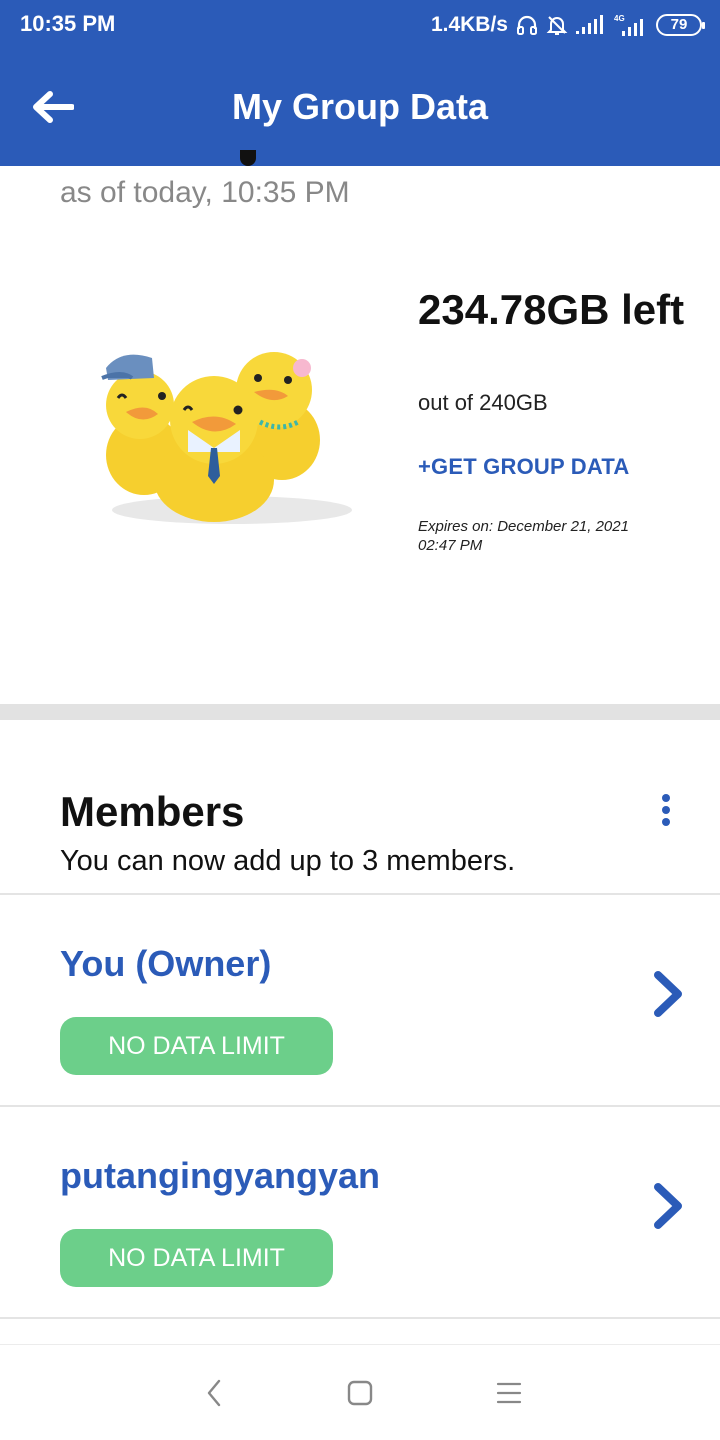 The height and width of the screenshot is (1440, 720). I want to click on signal-icon, so click(590, 25).